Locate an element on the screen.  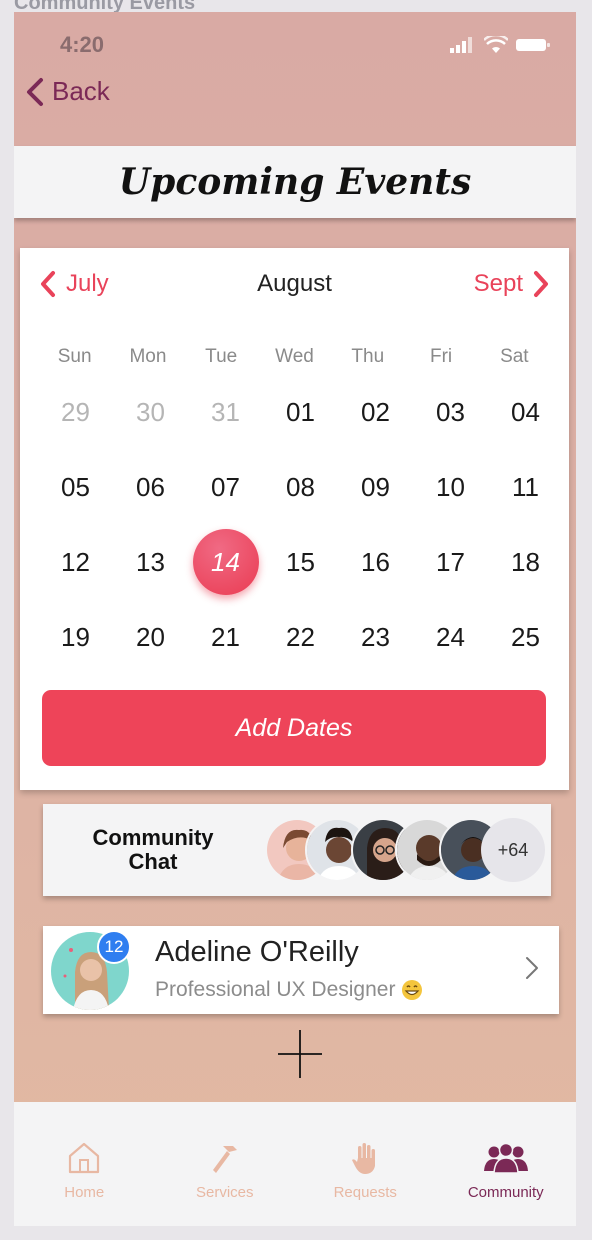
weekday-label: Wed is located at coordinates (294, 356).